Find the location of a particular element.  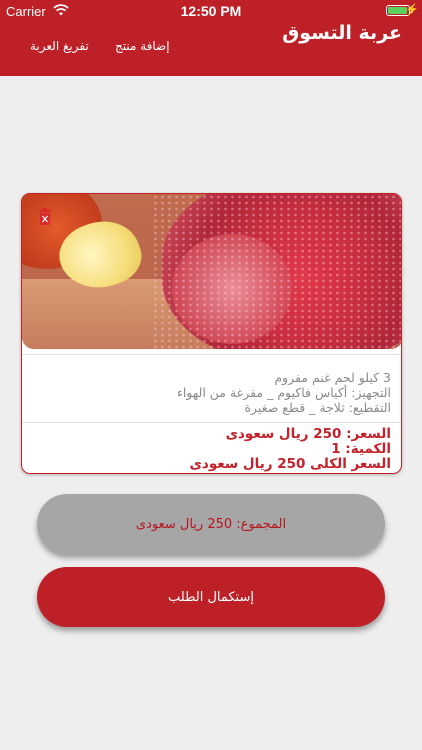

nav-bar: عربة التسوق إضافة منتج تفريغ العربة is located at coordinates (211, 49).